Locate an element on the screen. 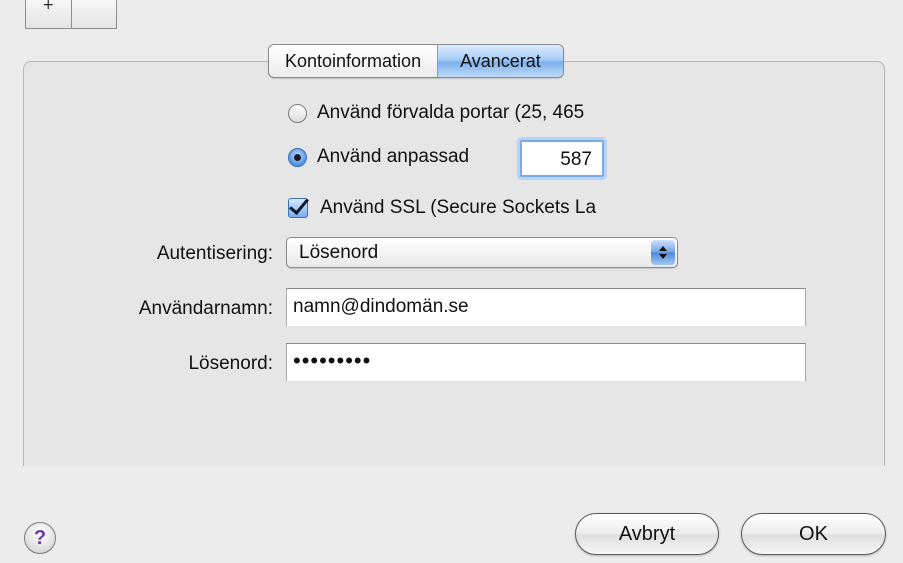 Image resolution: width=903 pixels, height=563 pixels. auth-label: Autentisering: is located at coordinates (214, 253).